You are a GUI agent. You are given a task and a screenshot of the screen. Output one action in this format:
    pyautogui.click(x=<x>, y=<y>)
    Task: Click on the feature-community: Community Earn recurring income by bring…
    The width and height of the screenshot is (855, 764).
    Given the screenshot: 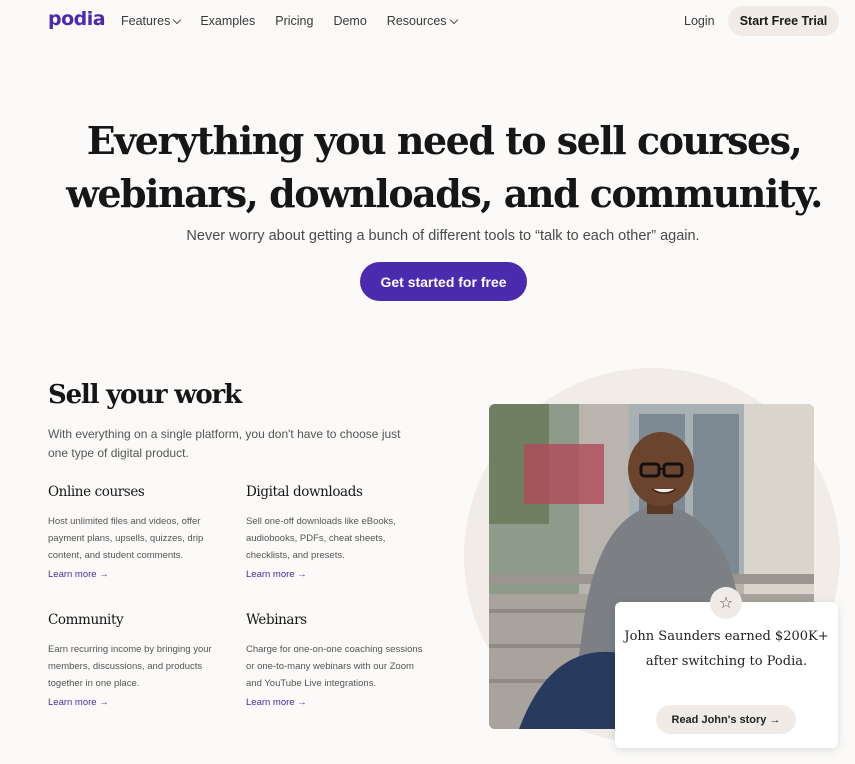 What is the action you would take?
    pyautogui.click(x=137, y=661)
    